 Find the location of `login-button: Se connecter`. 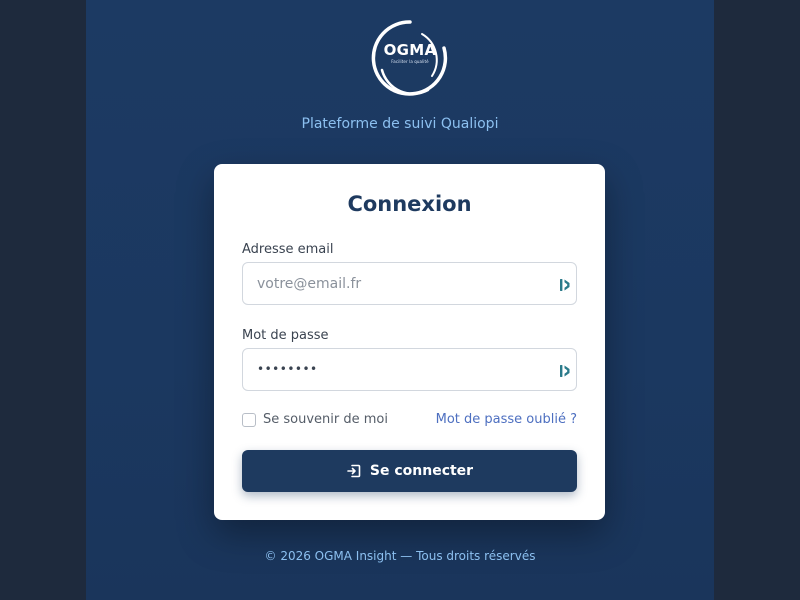

login-button: Se connecter is located at coordinates (409, 471).